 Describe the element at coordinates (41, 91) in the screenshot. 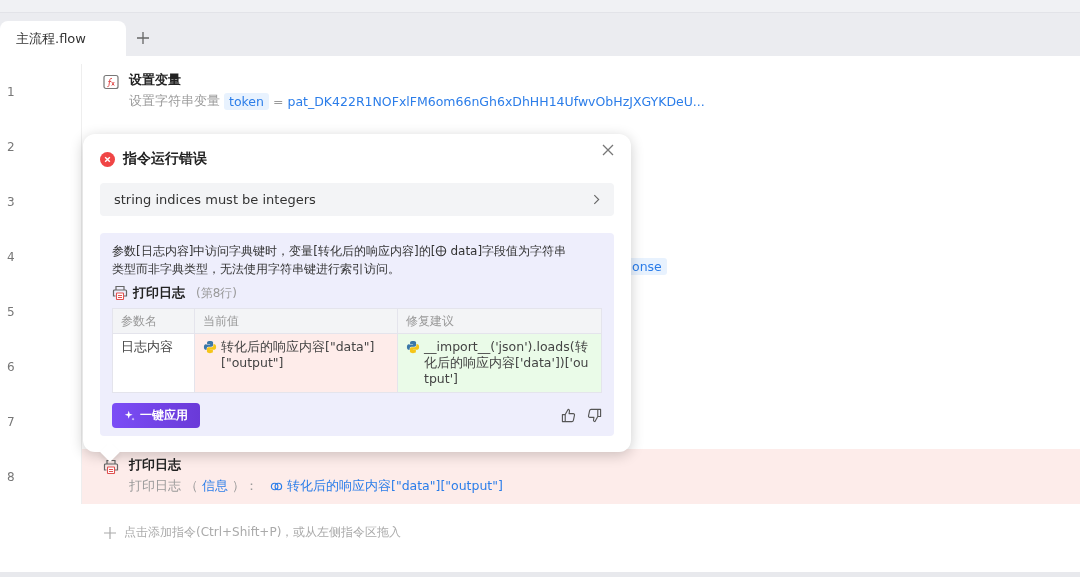

I see `line-number: 1` at that location.